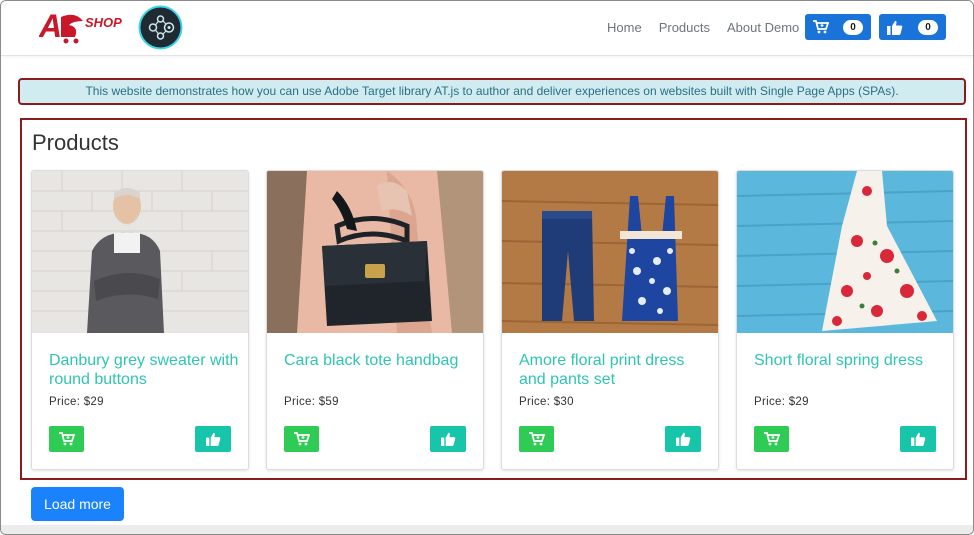  What do you see at coordinates (140, 252) in the screenshot?
I see `product-image-sweater` at bounding box center [140, 252].